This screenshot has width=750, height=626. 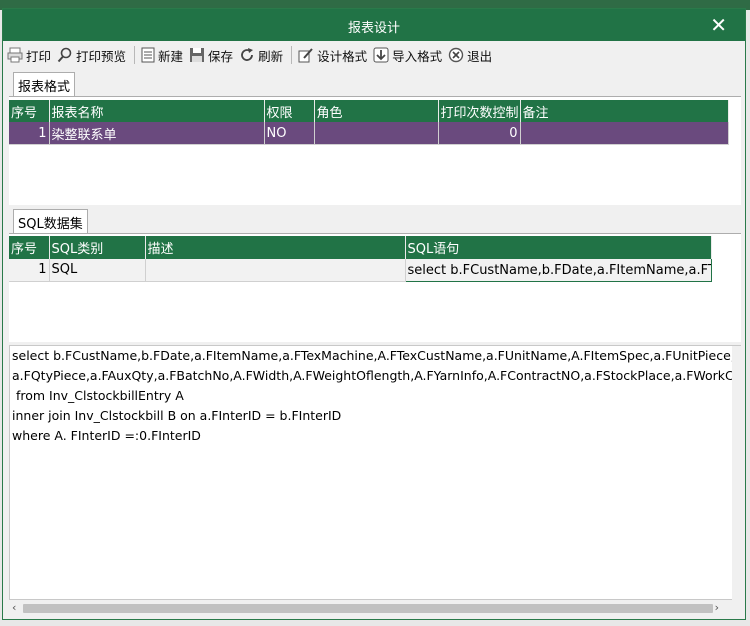 What do you see at coordinates (417, 56) in the screenshot?
I see `import-format-label: 导入格式` at bounding box center [417, 56].